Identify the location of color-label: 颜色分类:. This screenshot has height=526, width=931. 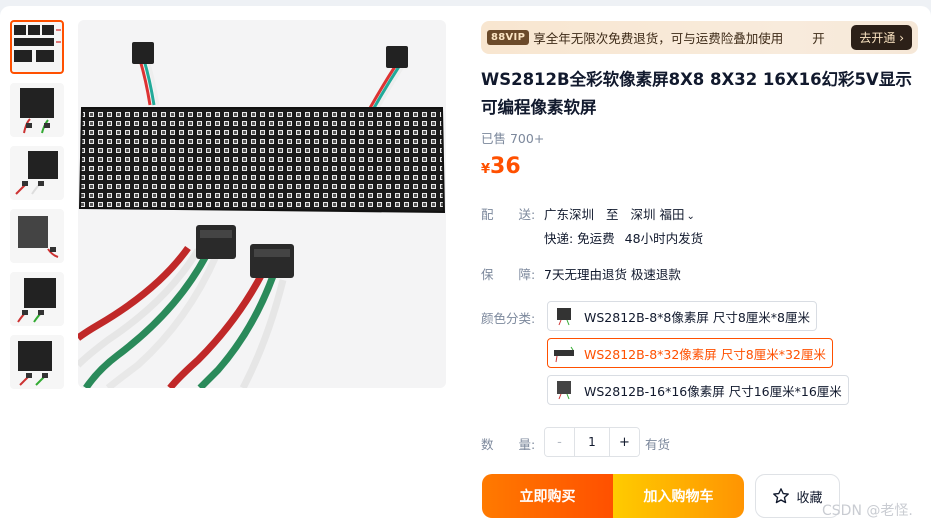
(508, 318).